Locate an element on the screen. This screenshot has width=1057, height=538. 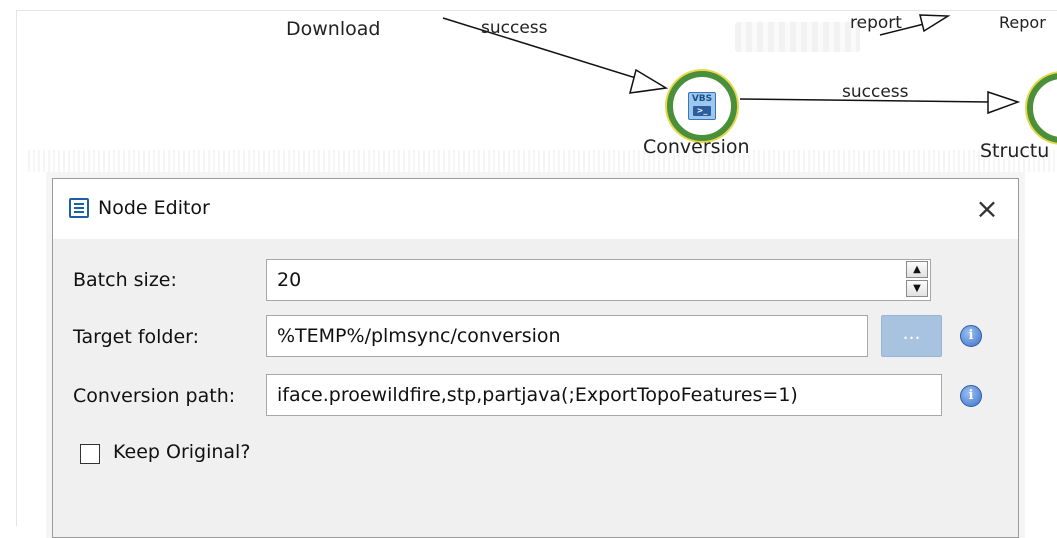
batch-size-spinner: ▲ ▼ is located at coordinates (918, 280).